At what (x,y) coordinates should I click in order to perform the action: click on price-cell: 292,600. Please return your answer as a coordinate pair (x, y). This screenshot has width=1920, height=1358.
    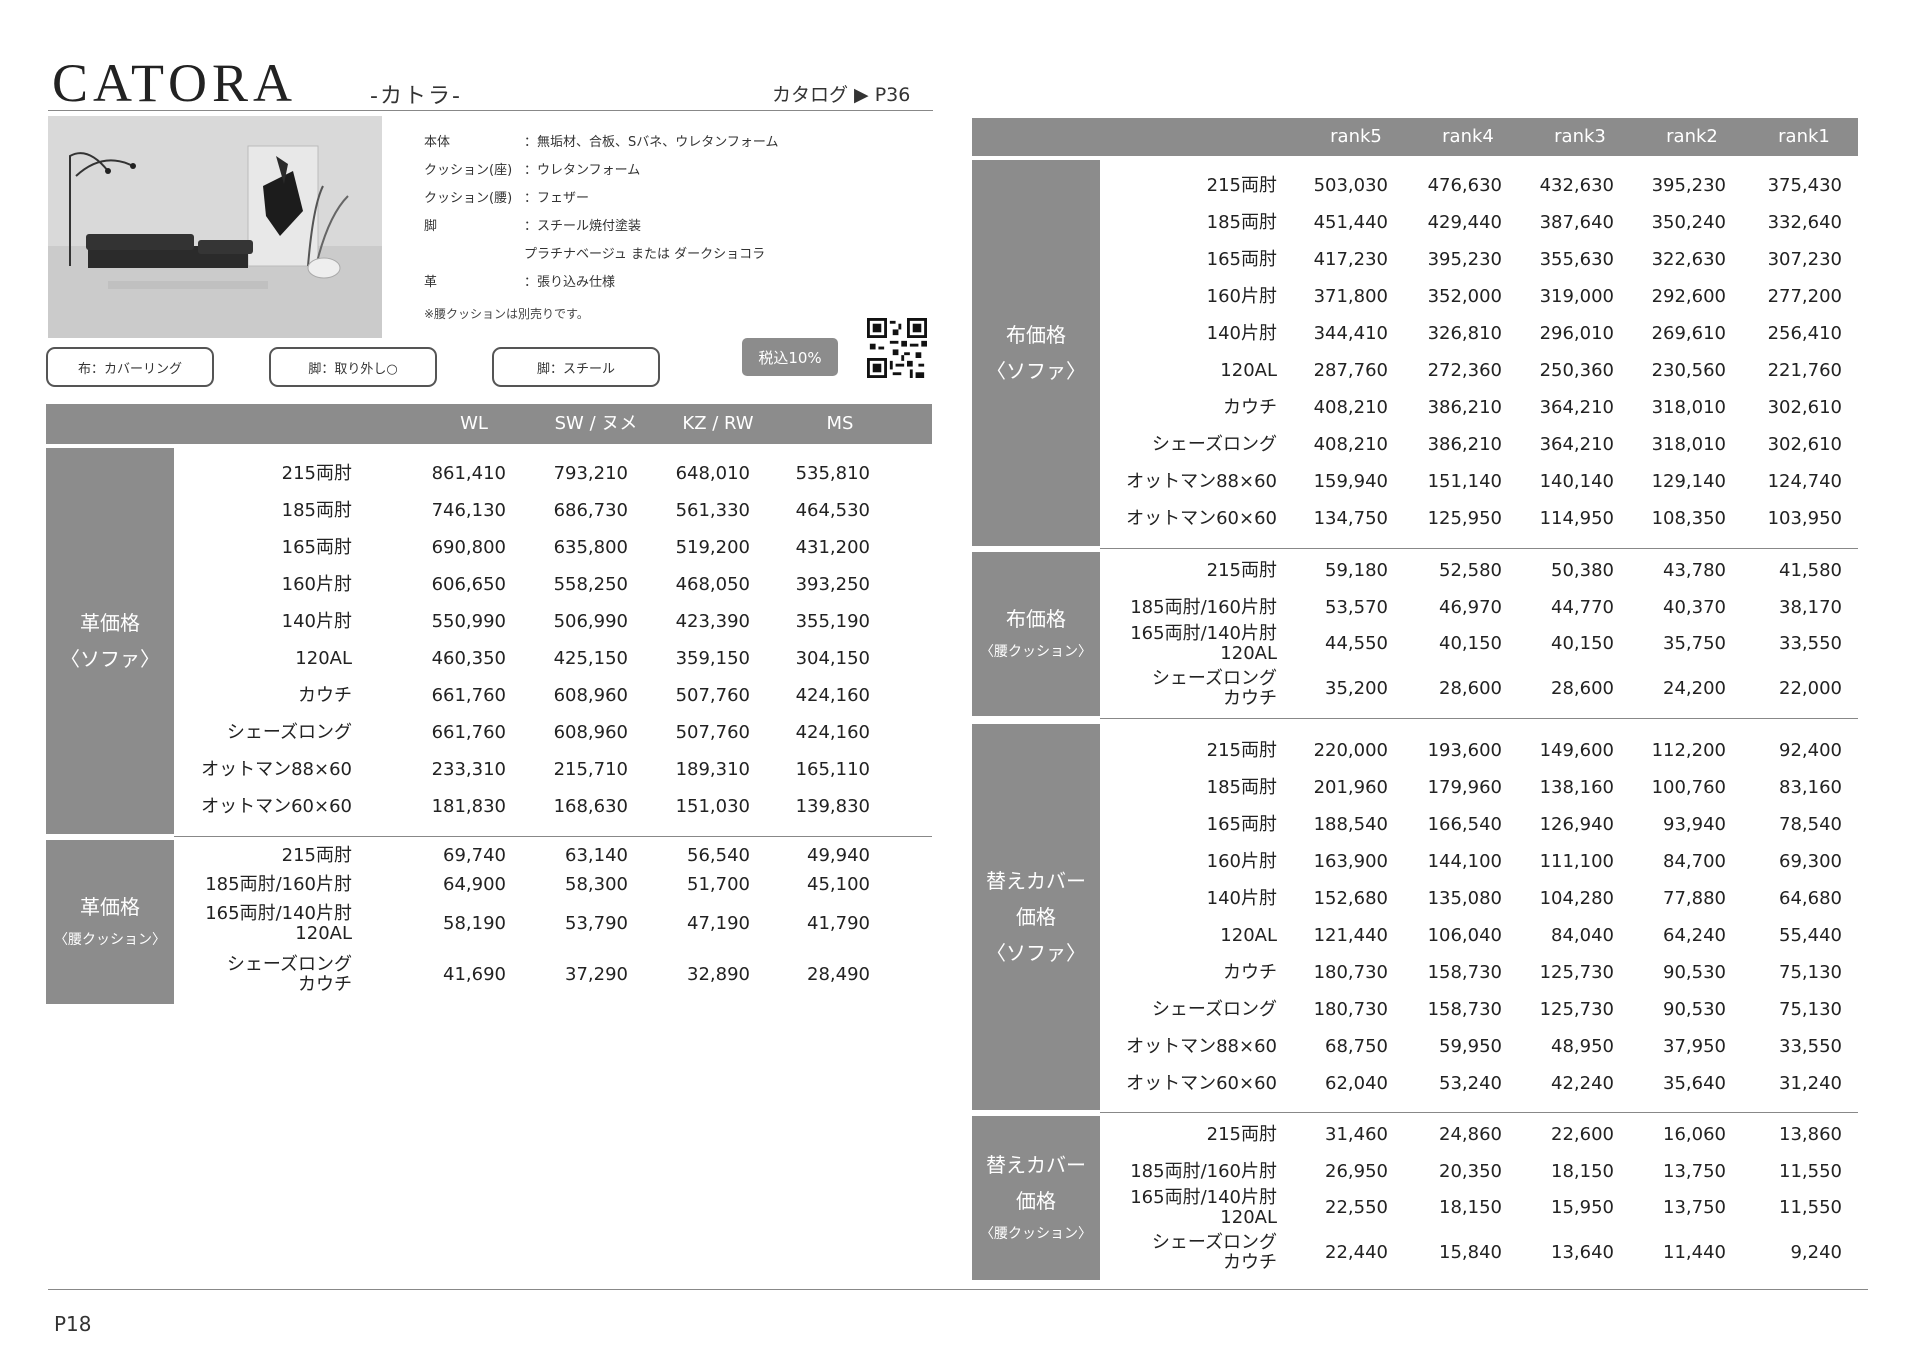
    Looking at the image, I should click on (1688, 296).